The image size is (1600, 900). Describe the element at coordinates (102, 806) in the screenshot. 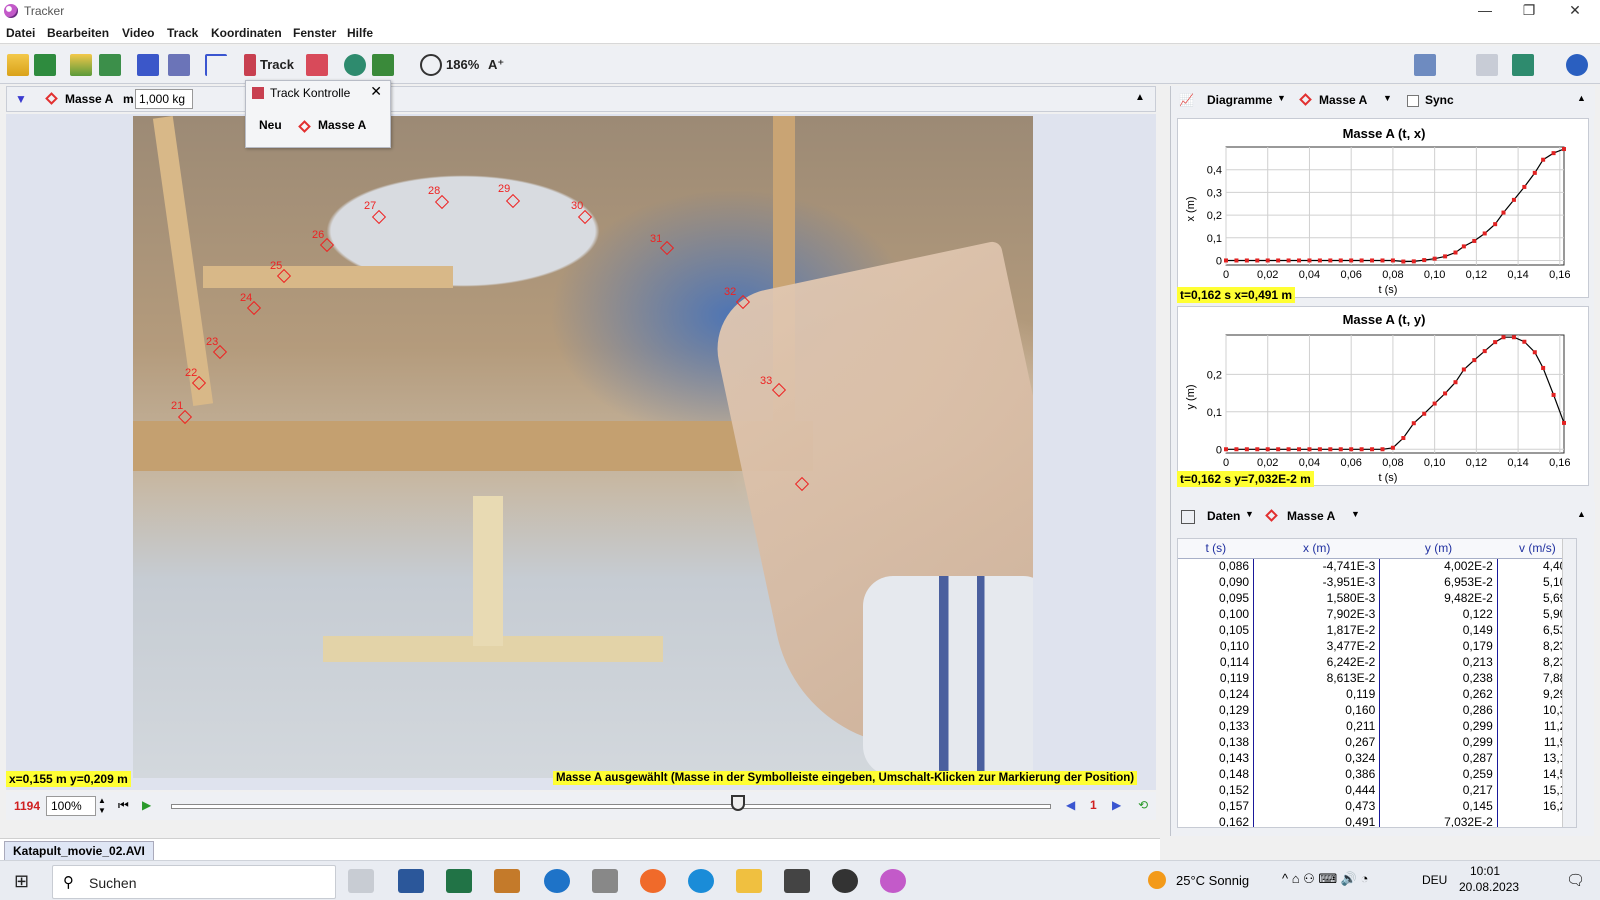

I see `zoom-spinner-icon: ▲ ▼` at that location.